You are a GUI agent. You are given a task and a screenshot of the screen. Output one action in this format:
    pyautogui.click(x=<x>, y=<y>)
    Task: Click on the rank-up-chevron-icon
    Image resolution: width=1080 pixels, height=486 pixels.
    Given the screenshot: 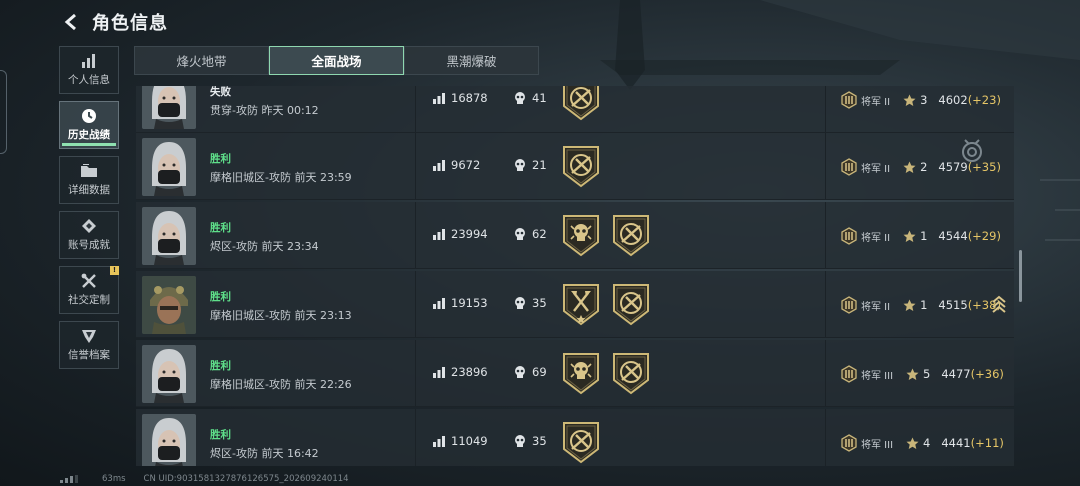 What is the action you would take?
    pyautogui.click(x=999, y=304)
    